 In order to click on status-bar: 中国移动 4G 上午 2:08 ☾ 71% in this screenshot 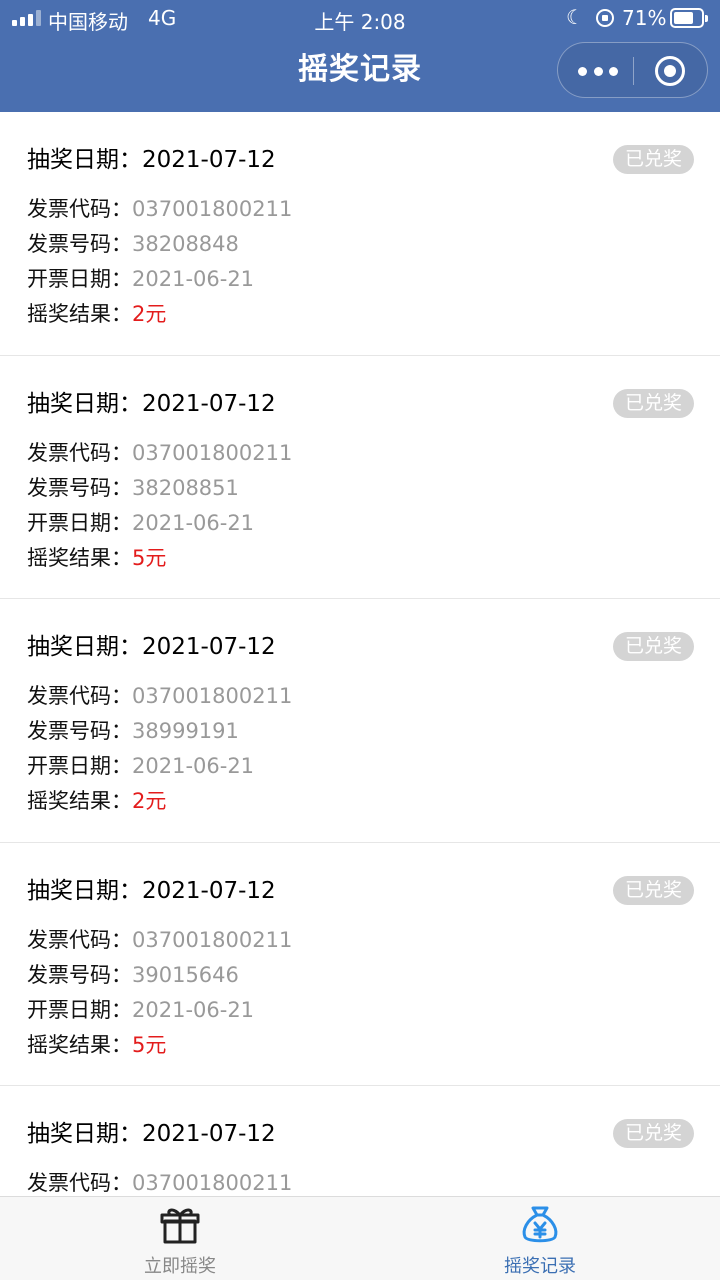, I will do `click(360, 19)`.